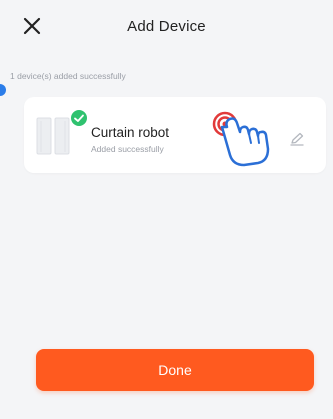 The height and width of the screenshot is (419, 333). Describe the element at coordinates (53, 136) in the screenshot. I see `curtain-robot-image` at that location.